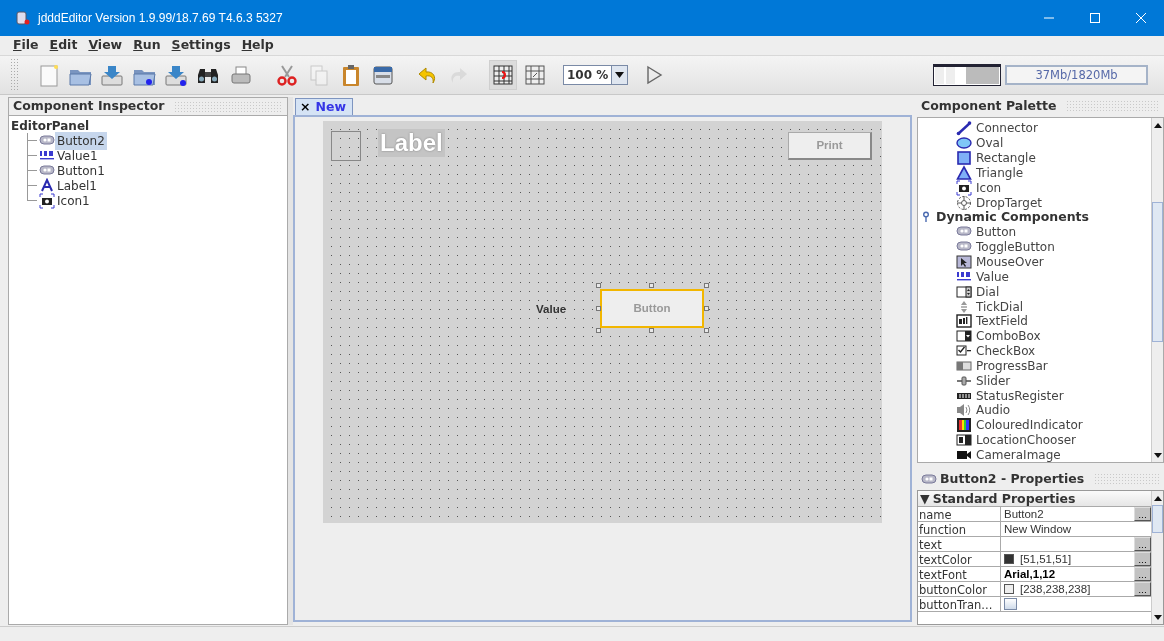  I want to click on memory-indicator: 37Mb/1820Mb, so click(1076, 75).